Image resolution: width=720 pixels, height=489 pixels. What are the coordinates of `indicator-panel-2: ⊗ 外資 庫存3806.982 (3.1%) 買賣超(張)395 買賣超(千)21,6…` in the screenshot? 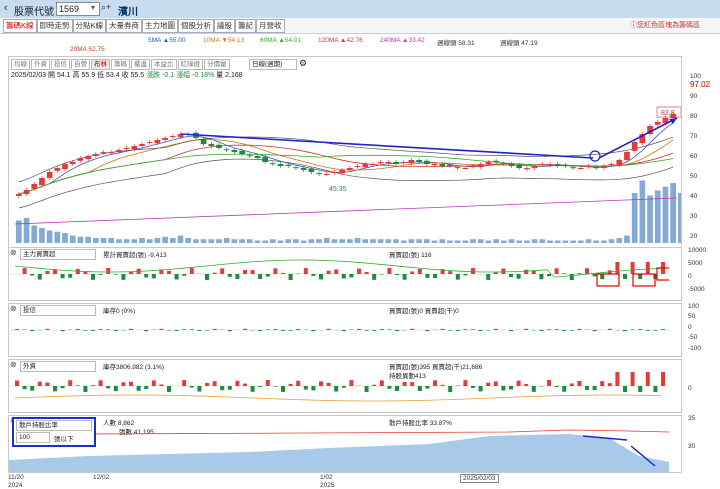 It's located at (345, 386).